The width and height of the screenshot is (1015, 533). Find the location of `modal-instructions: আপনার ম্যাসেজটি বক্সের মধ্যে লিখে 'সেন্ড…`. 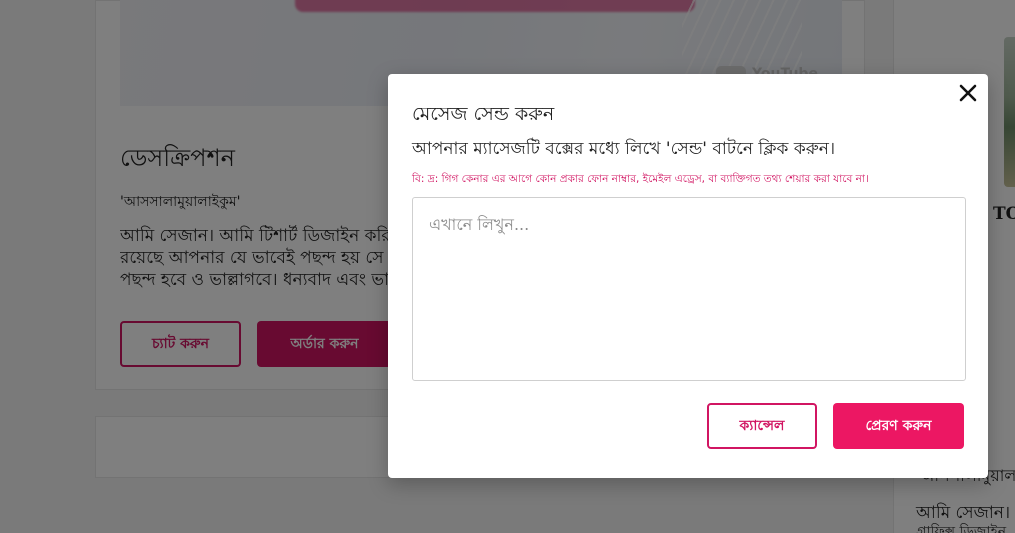

modal-instructions: আপনার ম্যাসেজটি বক্সের মধ্যে লিখে 'সেন্ড… is located at coordinates (624, 149).